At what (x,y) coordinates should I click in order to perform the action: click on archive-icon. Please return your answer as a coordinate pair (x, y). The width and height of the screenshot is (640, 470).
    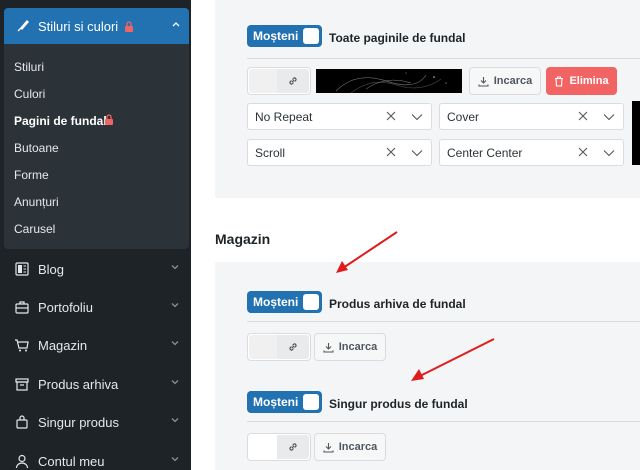
    Looking at the image, I should click on (22, 384).